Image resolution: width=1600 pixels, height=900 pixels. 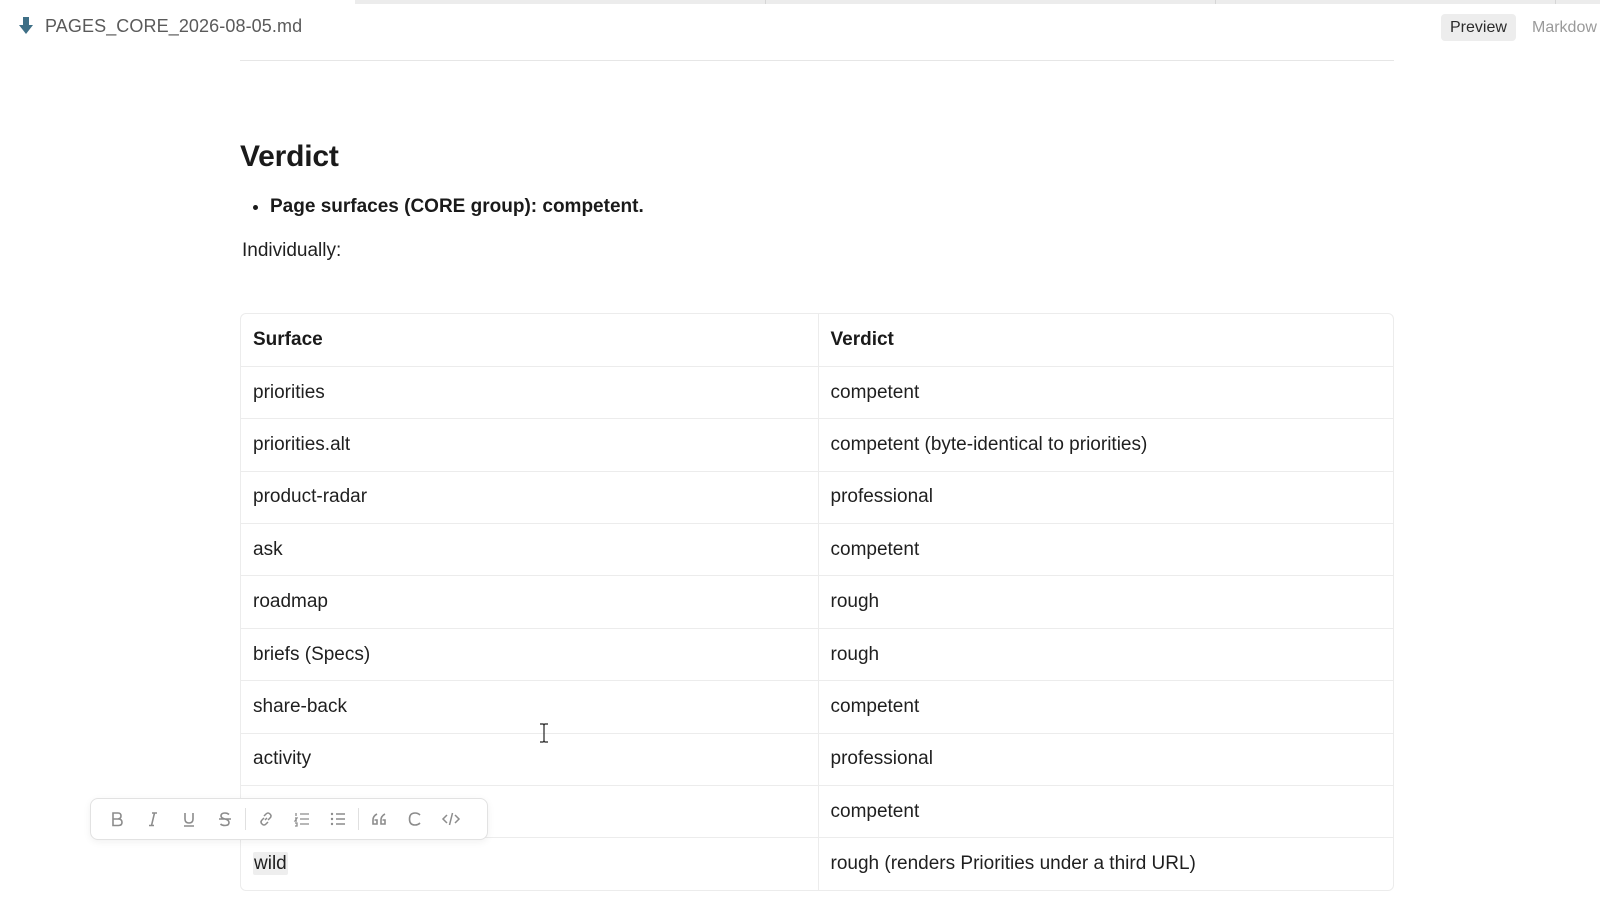 I want to click on table-row: activity professional, so click(x=817, y=760).